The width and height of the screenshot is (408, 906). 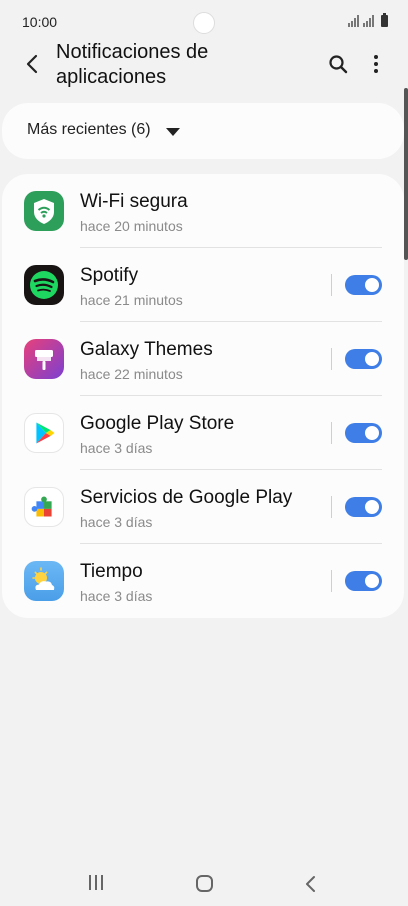 What do you see at coordinates (203, 581) in the screenshot?
I see `app-row-tiempo: Tiempo hace 3 días` at bounding box center [203, 581].